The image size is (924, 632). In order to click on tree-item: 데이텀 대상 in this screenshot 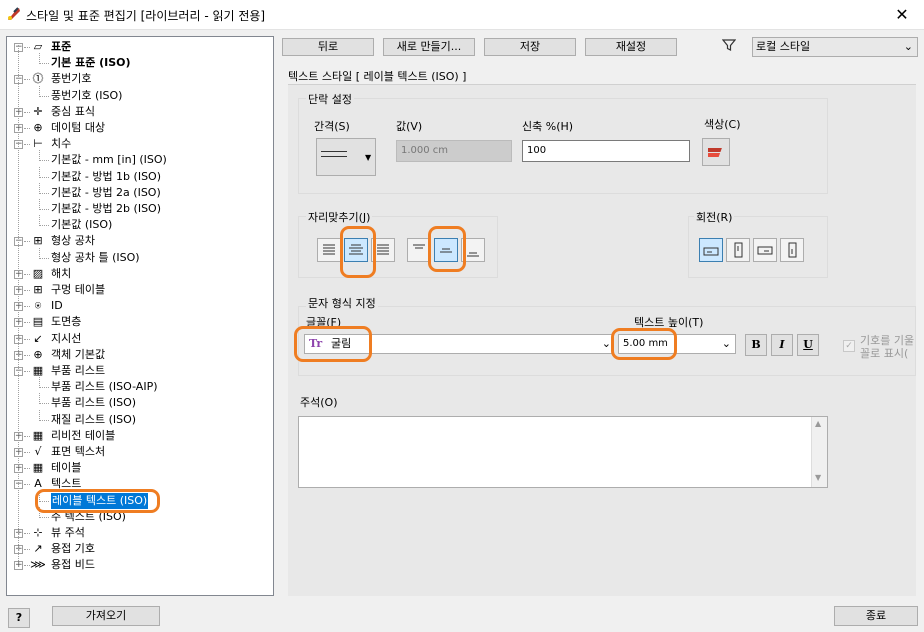, I will do `click(78, 128)`.